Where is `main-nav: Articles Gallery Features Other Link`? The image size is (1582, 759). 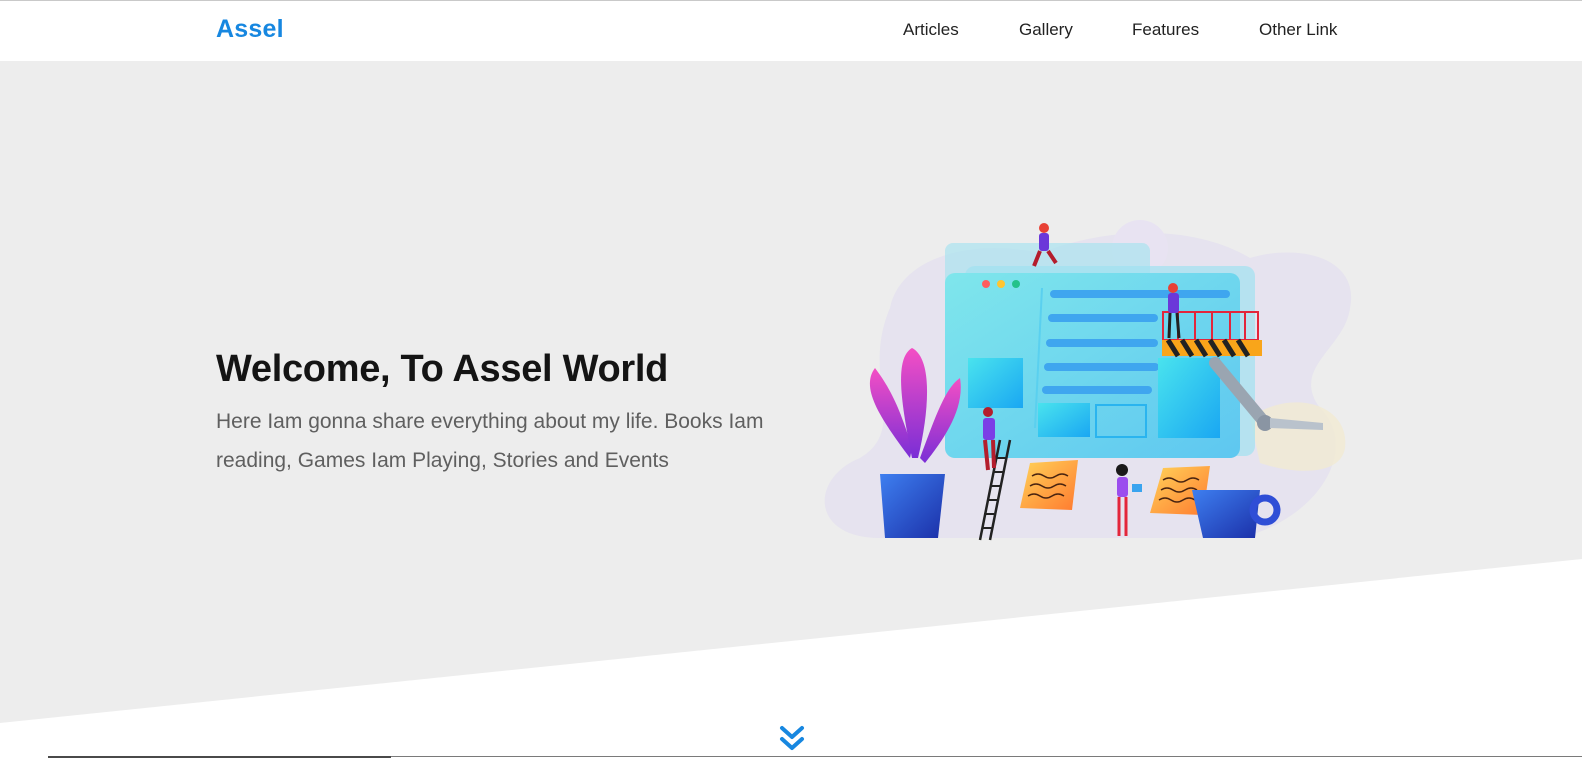 main-nav: Articles Gallery Features Other Link is located at coordinates (791, 31).